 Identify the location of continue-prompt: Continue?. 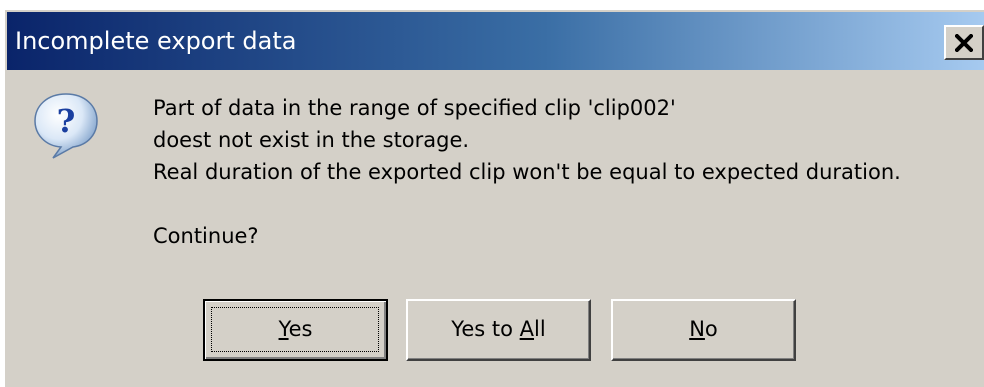
(206, 236).